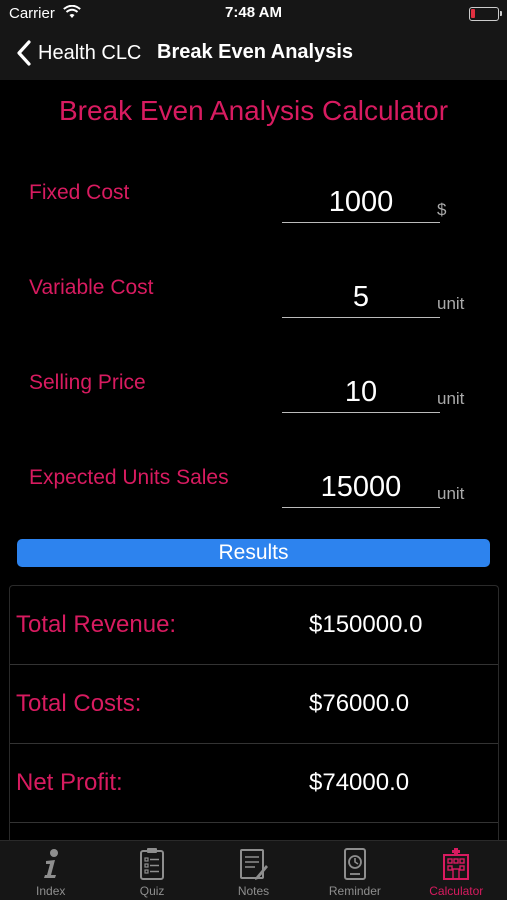  I want to click on navigation-bar: Health CLC Break Even Analysis, so click(253, 54).